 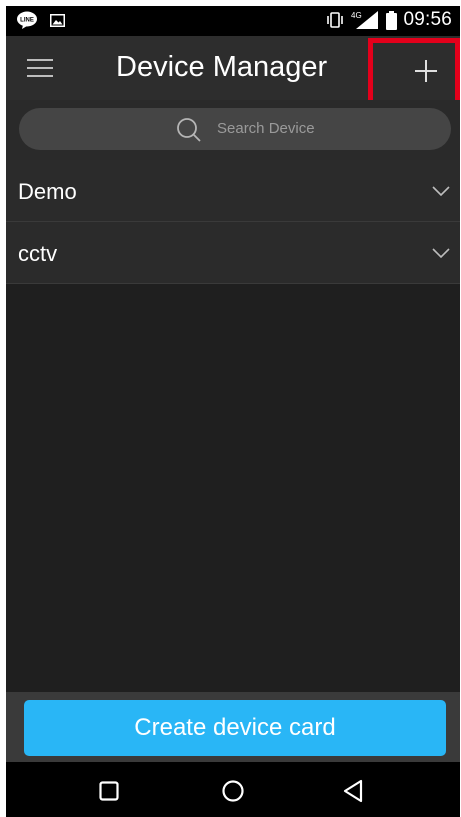 I want to click on search-input: Search Device, so click(x=235, y=129).